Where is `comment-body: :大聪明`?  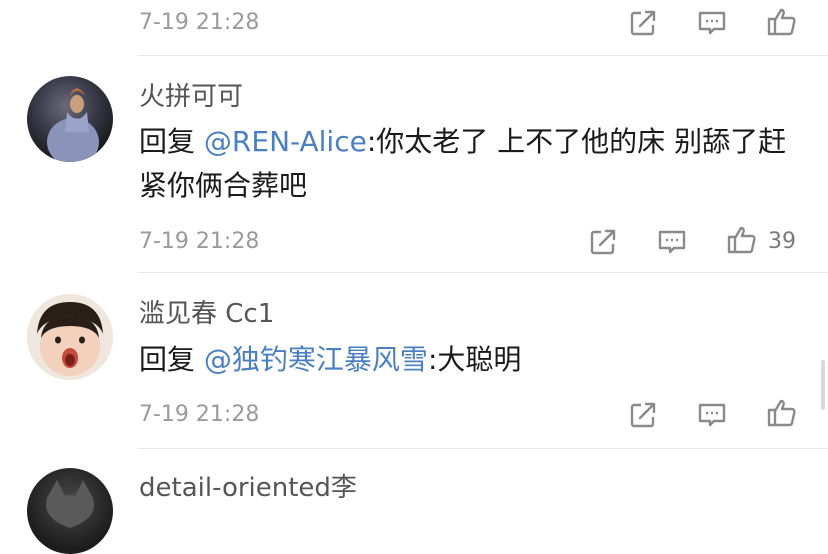 comment-body: :大聪明 is located at coordinates (474, 359).